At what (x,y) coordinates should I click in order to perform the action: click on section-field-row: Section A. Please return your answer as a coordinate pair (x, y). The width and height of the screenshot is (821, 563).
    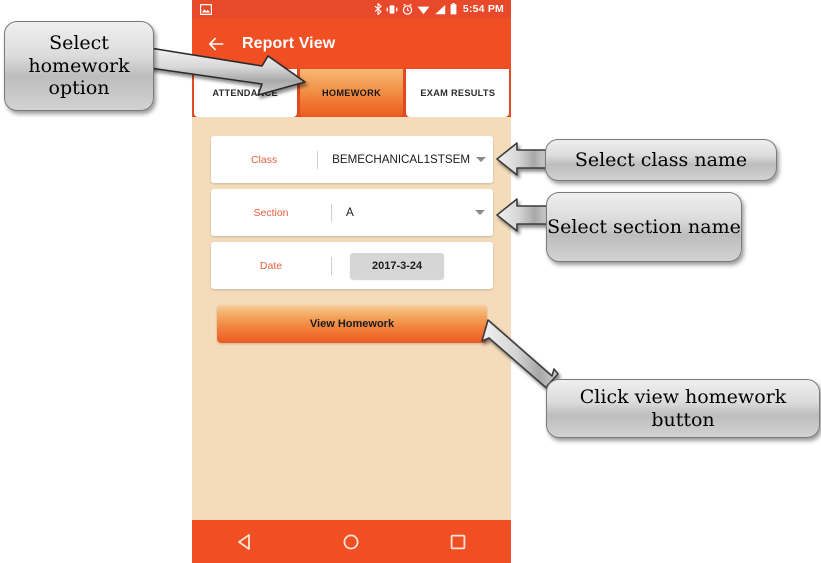
    Looking at the image, I should click on (352, 212).